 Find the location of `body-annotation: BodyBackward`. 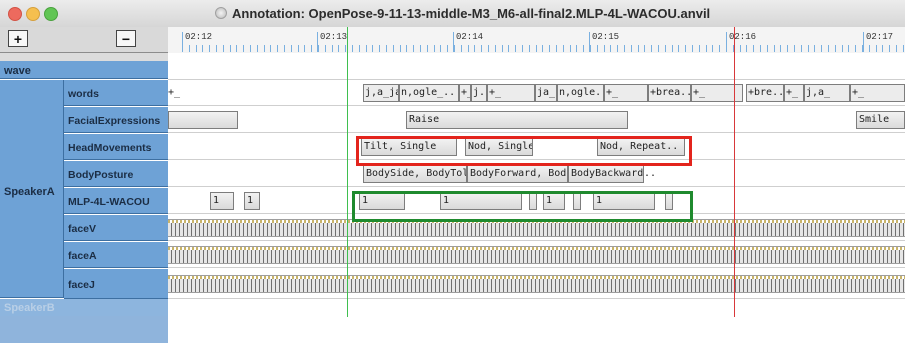

body-annotation: BodyBackward is located at coordinates (606, 174).